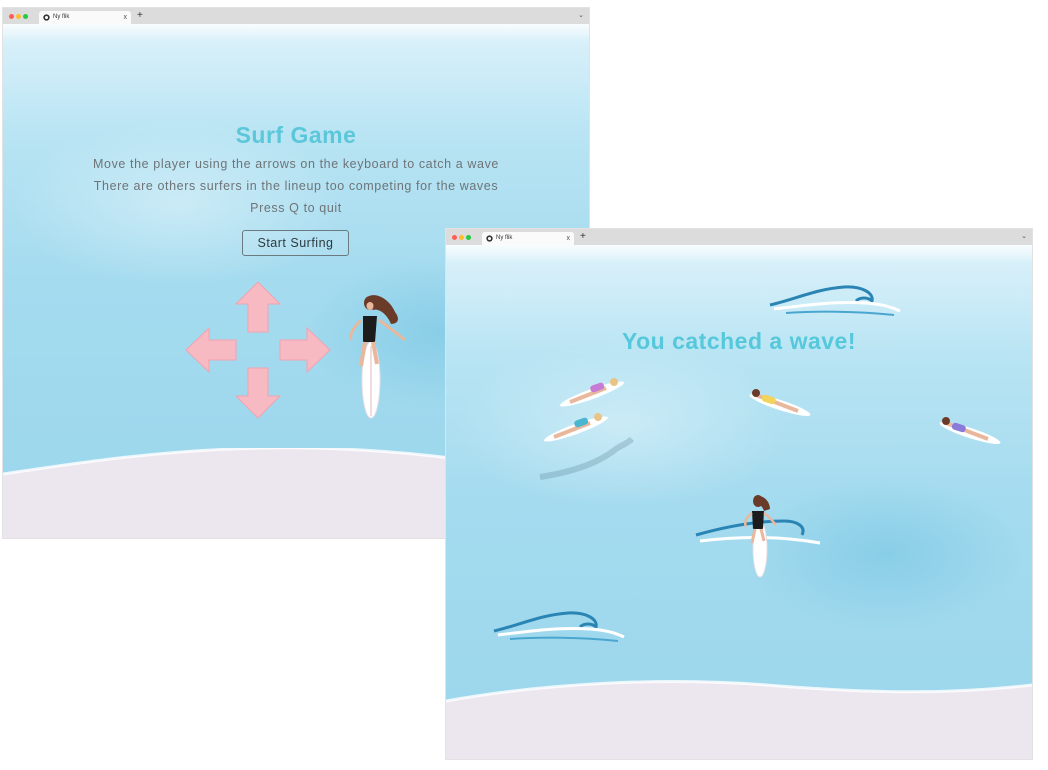 The height and width of the screenshot is (770, 1048). Describe the element at coordinates (305, 350) in the screenshot. I see `arrow-right-icon` at that location.